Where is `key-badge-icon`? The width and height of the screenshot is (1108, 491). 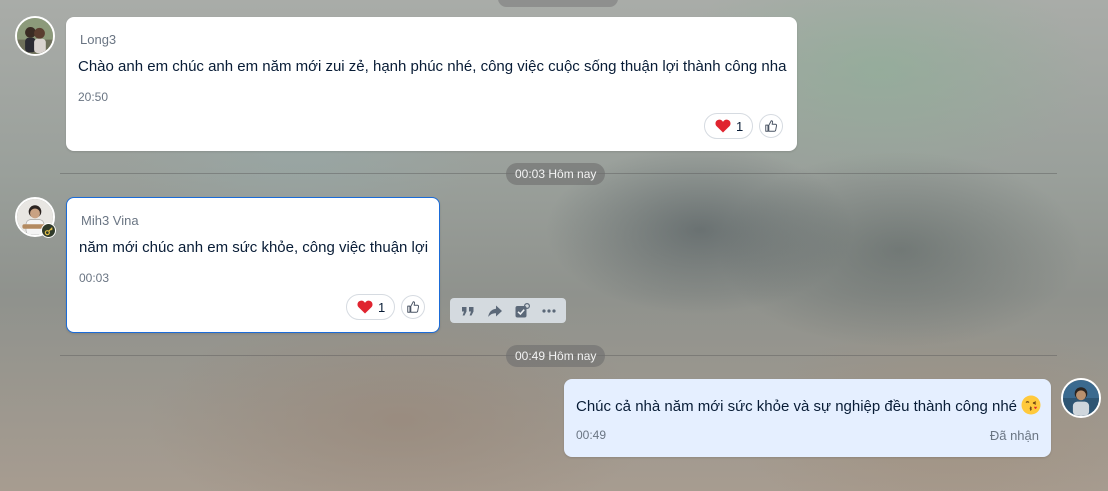 key-badge-icon is located at coordinates (48, 230).